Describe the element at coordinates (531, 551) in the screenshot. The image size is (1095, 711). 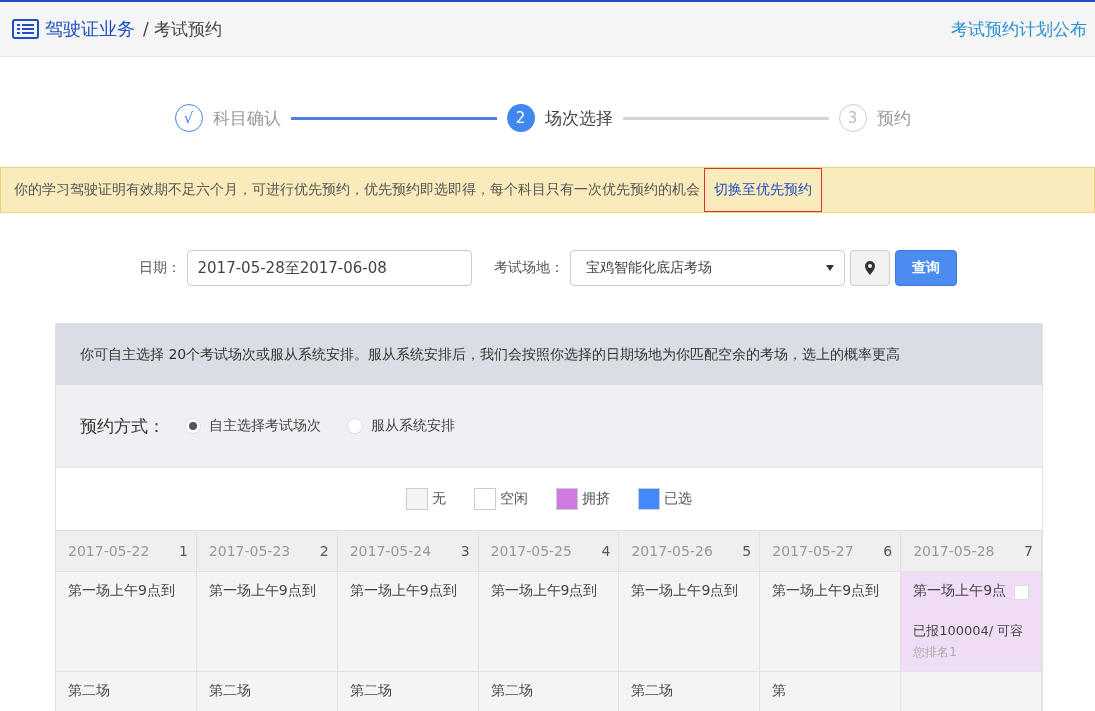
I see `header-date: 2017-05-25` at that location.